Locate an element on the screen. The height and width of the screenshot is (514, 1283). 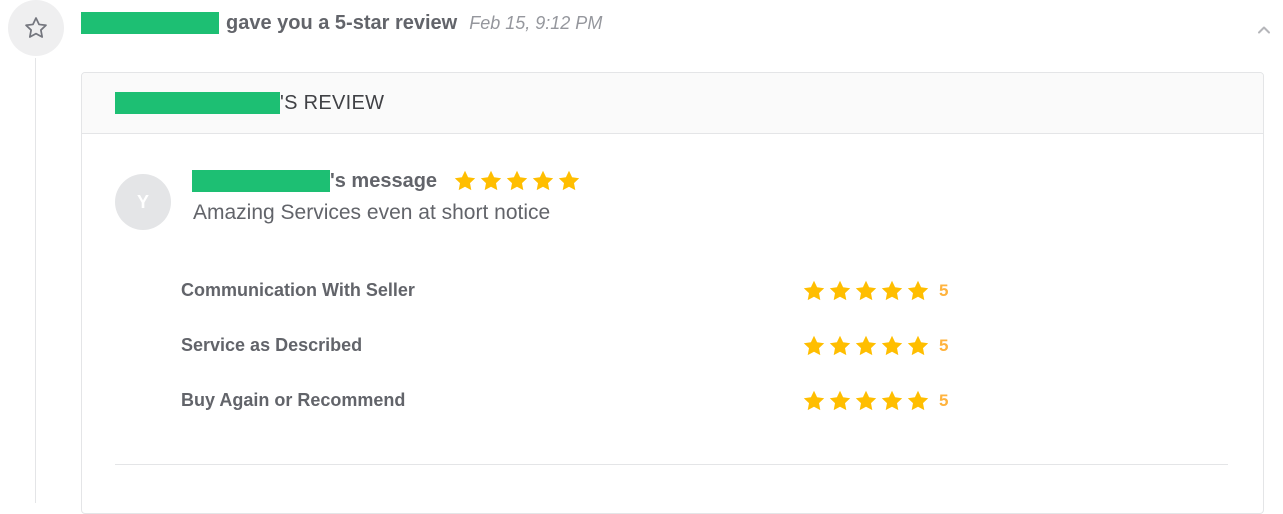
event-headline: gave you a 5-star review is located at coordinates (342, 22).